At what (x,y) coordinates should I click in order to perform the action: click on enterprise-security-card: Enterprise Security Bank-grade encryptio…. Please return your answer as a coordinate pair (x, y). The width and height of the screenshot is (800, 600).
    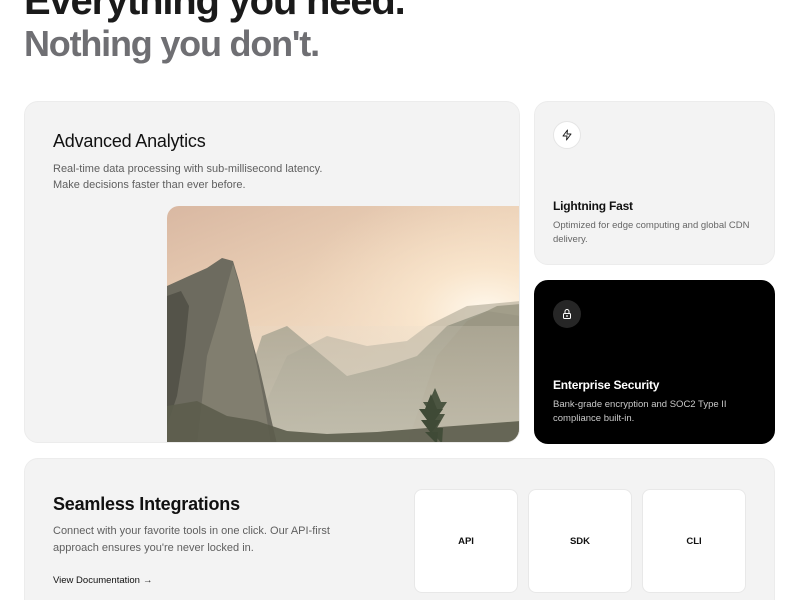
    Looking at the image, I should click on (654, 362).